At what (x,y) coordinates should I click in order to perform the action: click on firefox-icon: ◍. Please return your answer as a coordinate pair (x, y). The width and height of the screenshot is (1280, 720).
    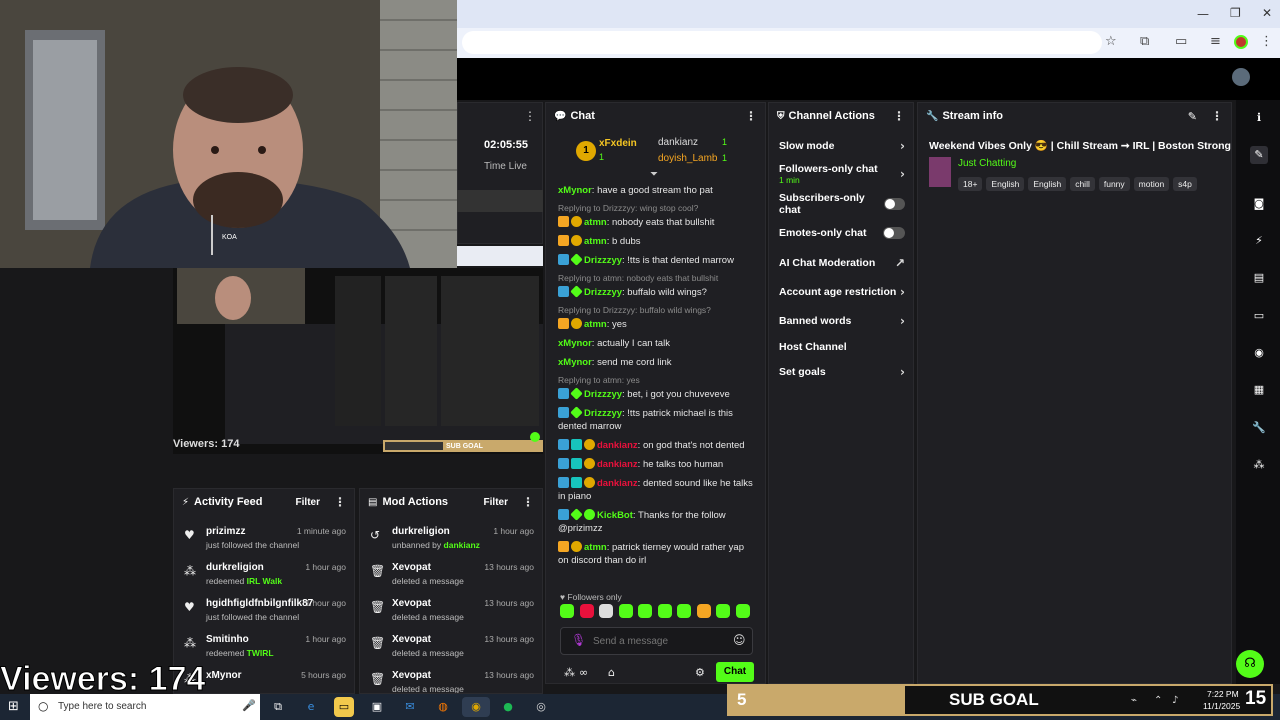
    Looking at the image, I should click on (443, 707).